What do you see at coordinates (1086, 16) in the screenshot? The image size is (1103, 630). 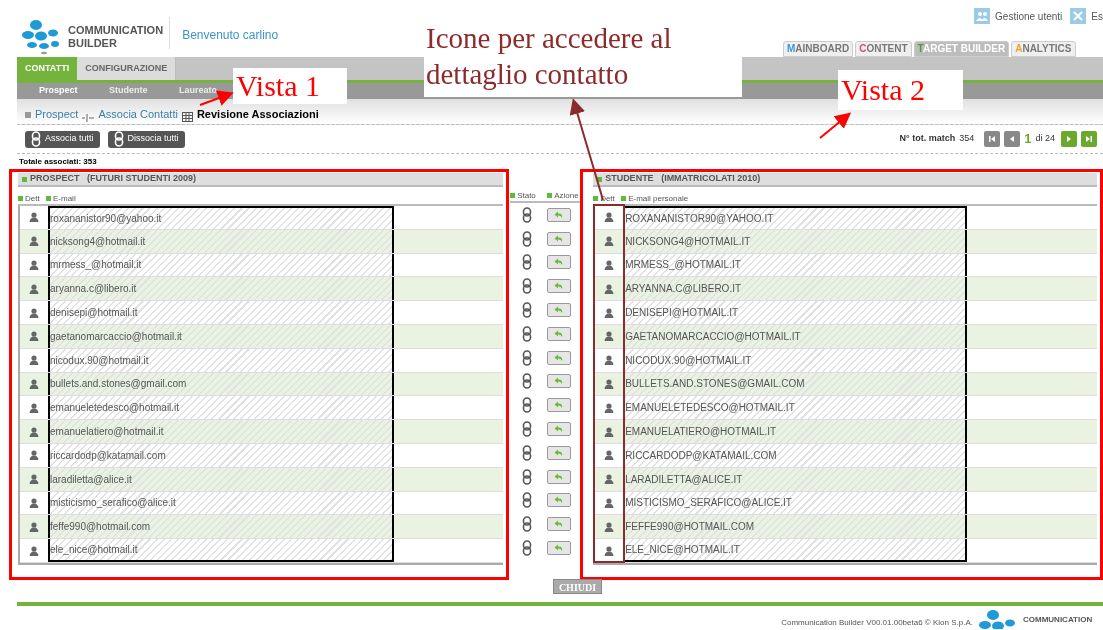 I see `exit-link: Es` at bounding box center [1086, 16].